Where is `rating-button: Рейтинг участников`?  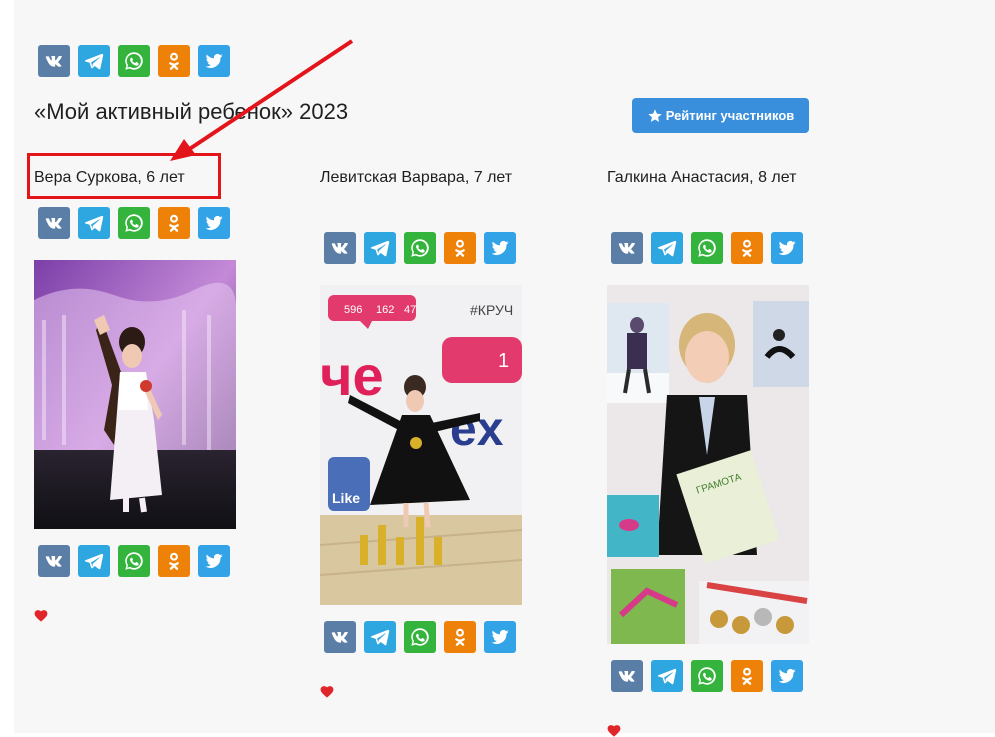 rating-button: Рейтинг участников is located at coordinates (720, 115).